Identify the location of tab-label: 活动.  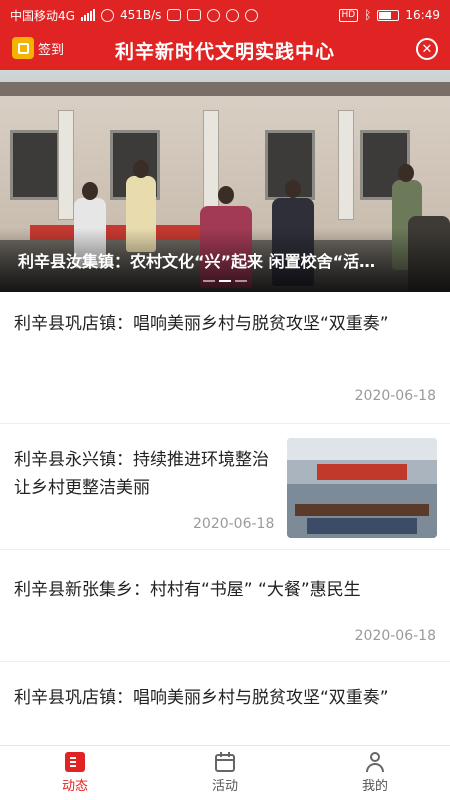
(224, 786).